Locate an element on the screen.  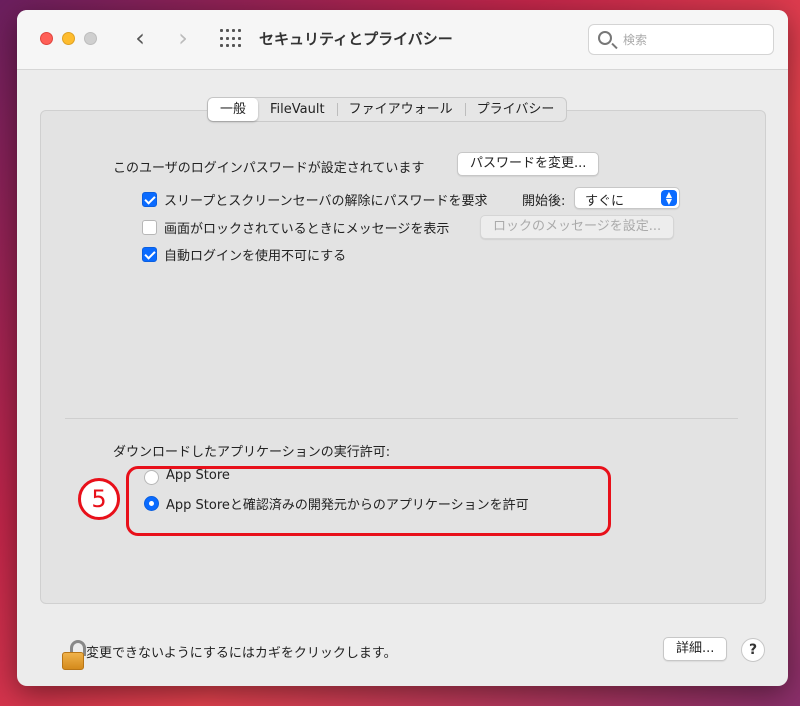
zoom-button is located at coordinates (90, 38).